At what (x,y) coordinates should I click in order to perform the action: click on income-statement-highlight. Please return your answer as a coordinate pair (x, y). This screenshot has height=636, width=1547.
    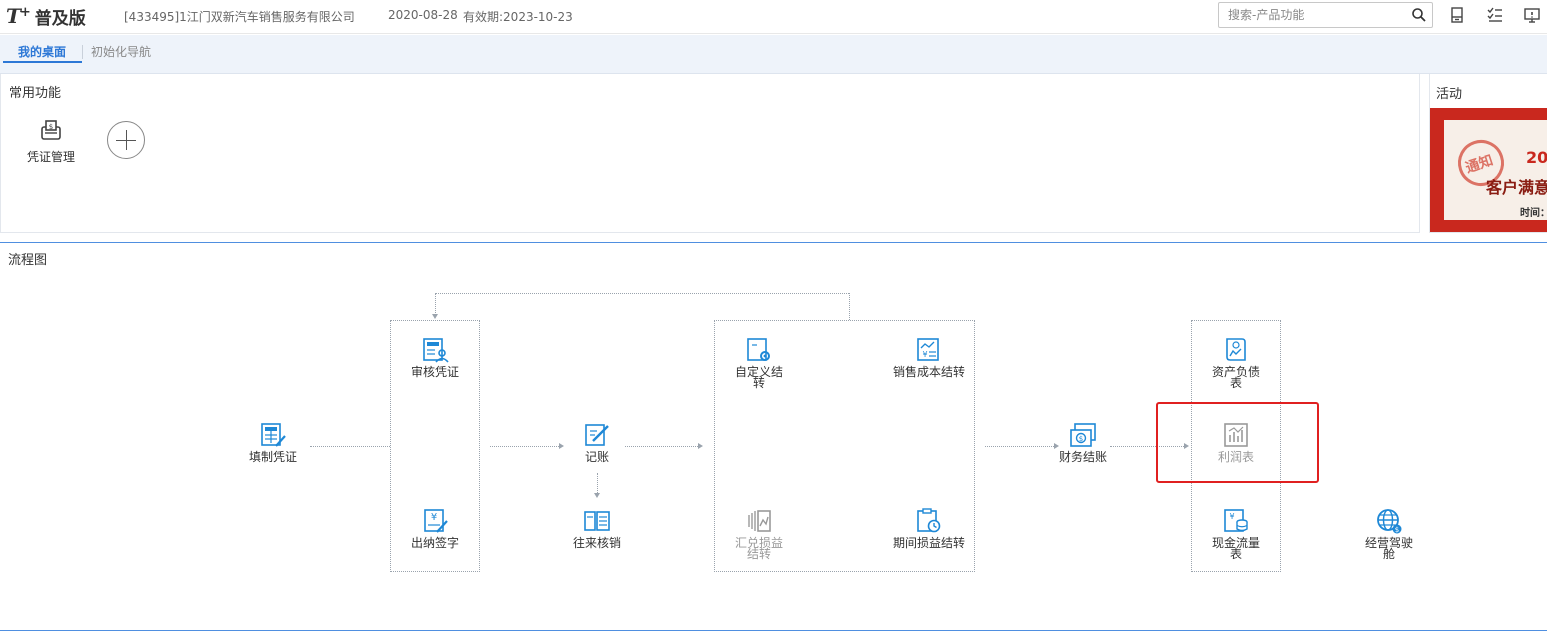
    Looking at the image, I should click on (1237, 442).